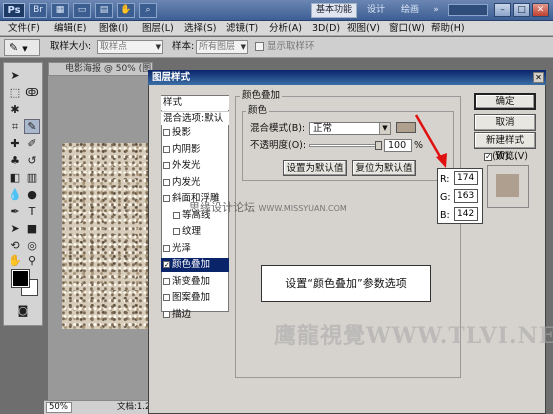 The height and width of the screenshot is (414, 553). What do you see at coordinates (445, 197) in the screenshot?
I see `g-label: G:` at bounding box center [445, 197].